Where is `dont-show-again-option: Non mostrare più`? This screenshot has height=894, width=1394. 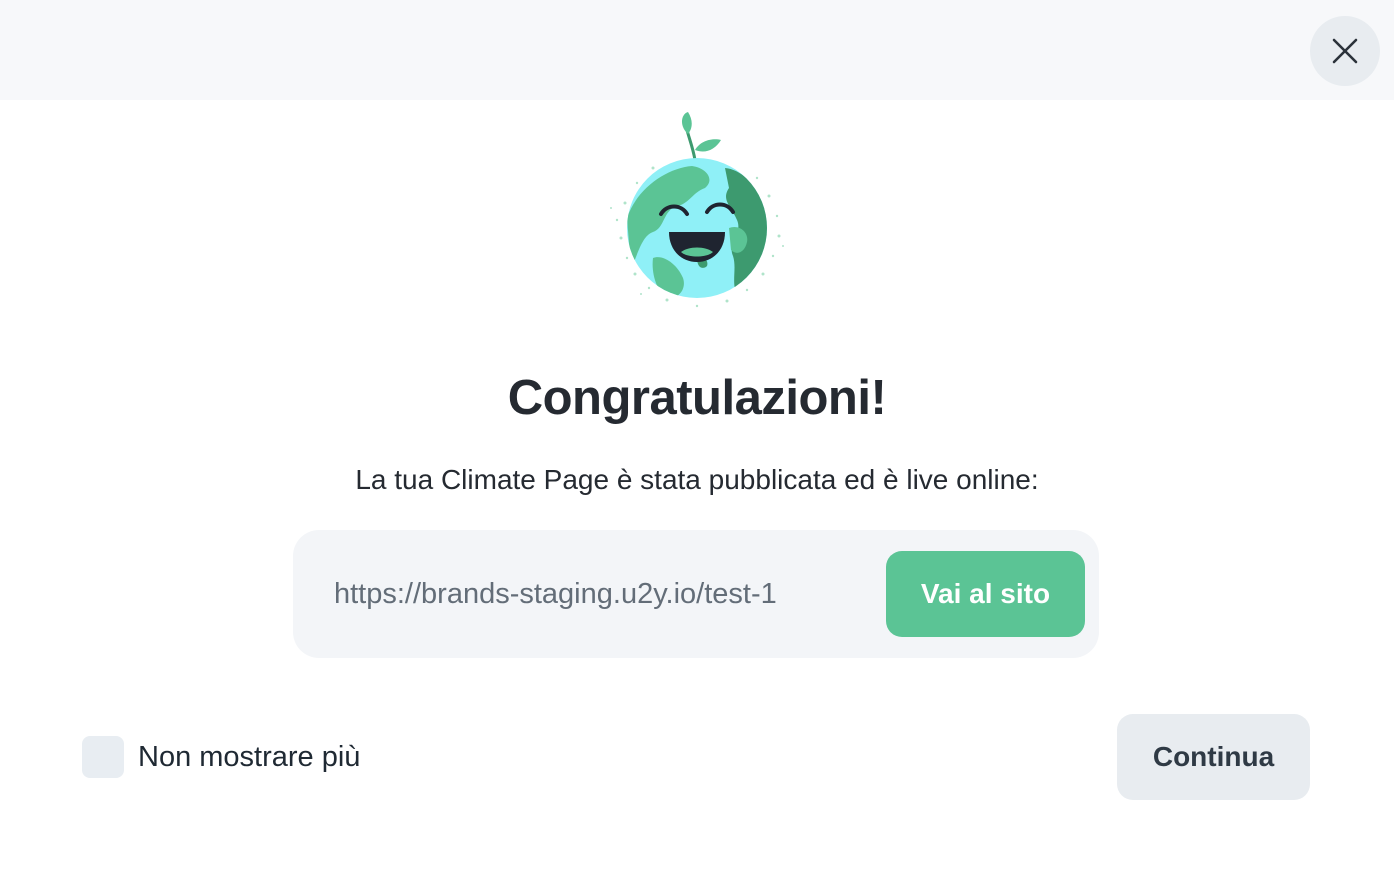
dont-show-again-option: Non mostrare più is located at coordinates (221, 757).